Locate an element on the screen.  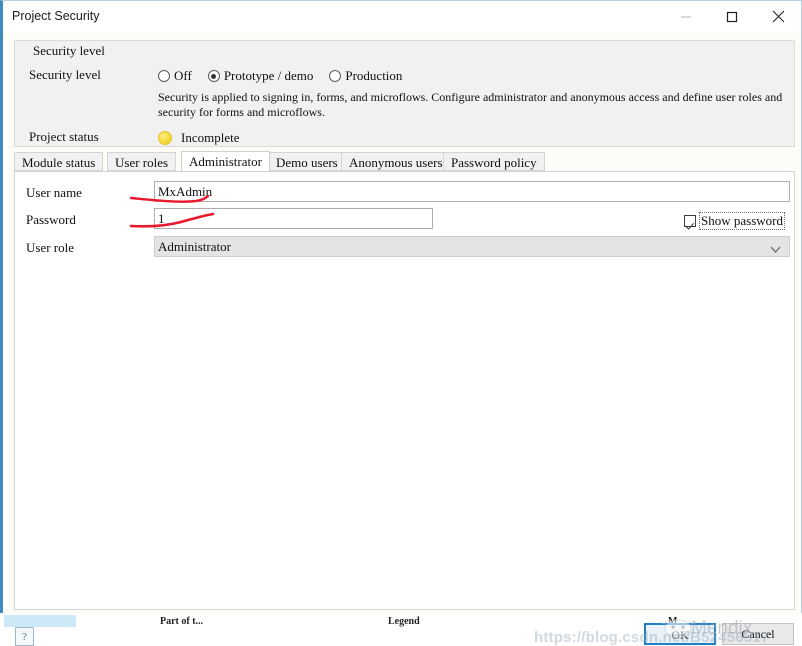
title-bar: Project Security is located at coordinates (402, 16).